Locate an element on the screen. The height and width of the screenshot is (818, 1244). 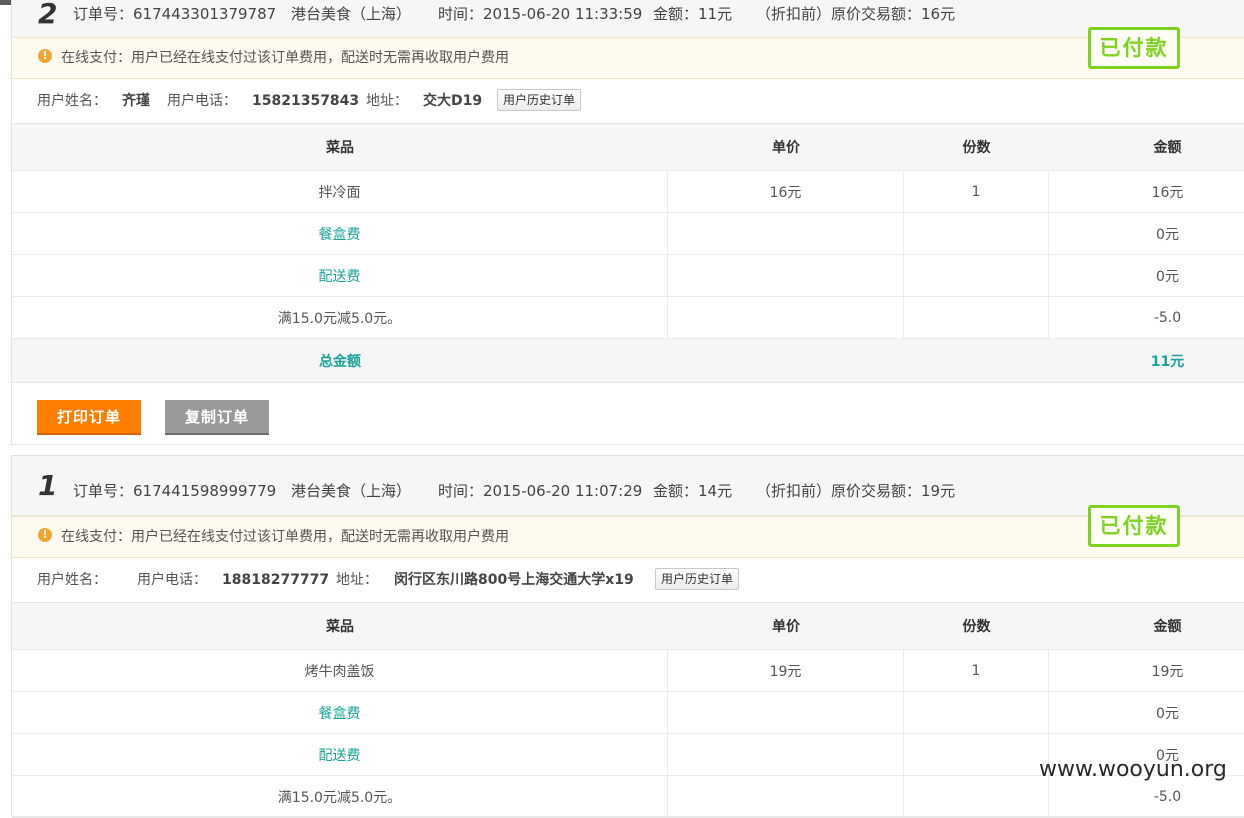
original-amount: （折扣前）原价交易额：19元 is located at coordinates (856, 491).